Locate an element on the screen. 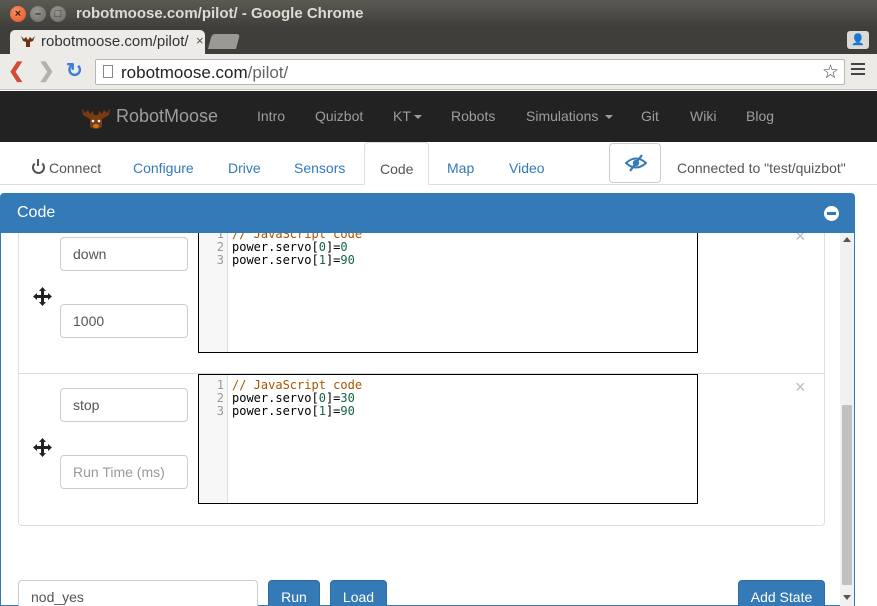 This screenshot has height=606, width=877. hamburger-menu-icon is located at coordinates (858, 70).